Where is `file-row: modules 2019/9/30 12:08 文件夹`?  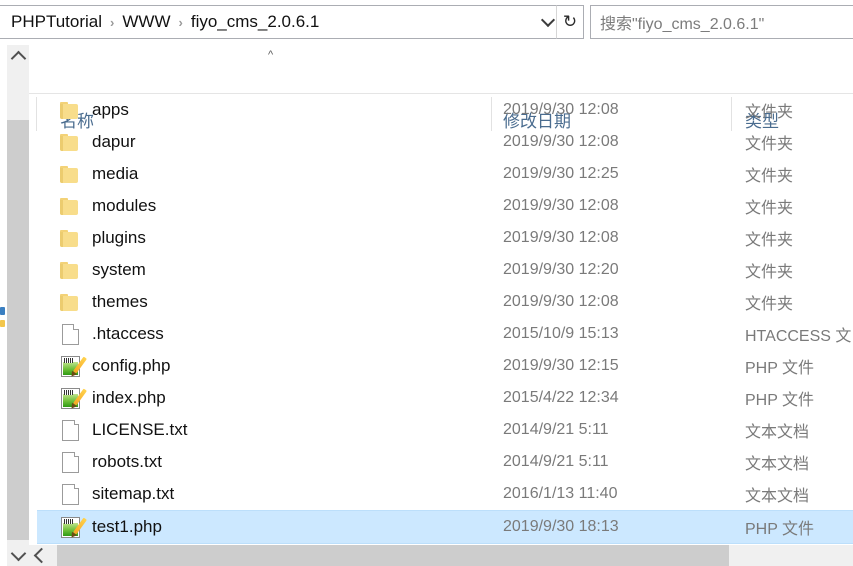
file-row: modules 2019/9/30 12:08 文件夹 is located at coordinates (445, 206).